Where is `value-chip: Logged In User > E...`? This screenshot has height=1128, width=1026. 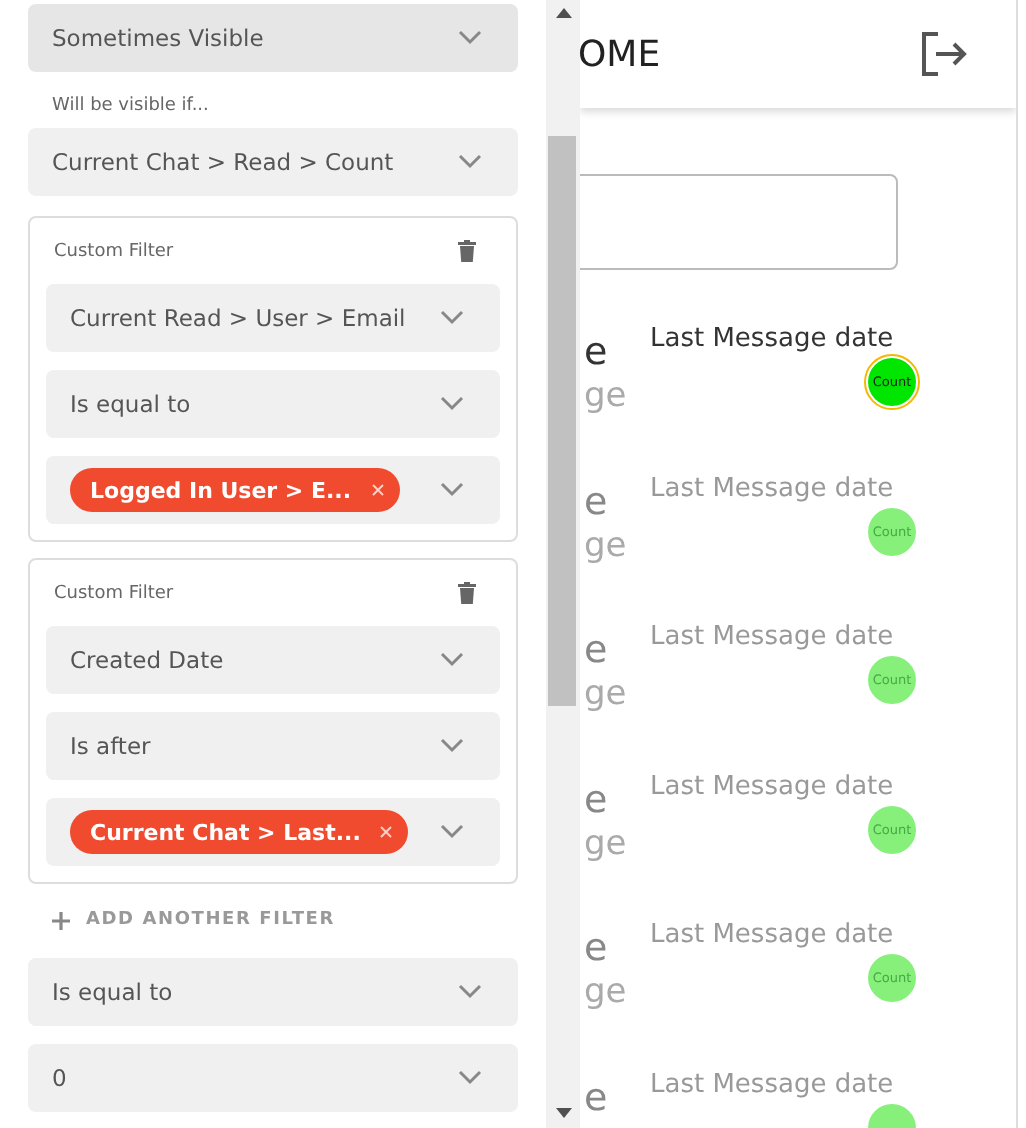
value-chip: Logged In User > E... is located at coordinates (235, 490).